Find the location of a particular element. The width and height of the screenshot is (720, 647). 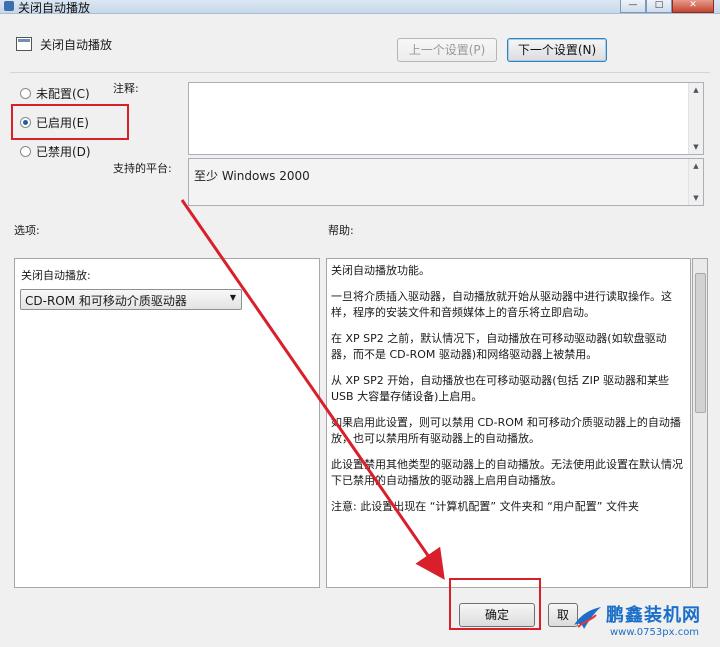

previous-setting-button: 上一个设置(P) is located at coordinates (447, 50).